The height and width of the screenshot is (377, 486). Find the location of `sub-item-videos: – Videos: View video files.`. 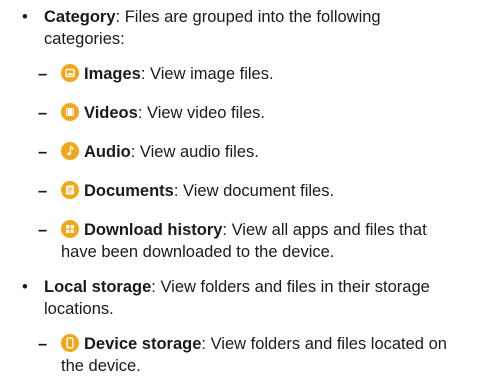

sub-item-videos: – Videos: View video files. is located at coordinates (151, 112).